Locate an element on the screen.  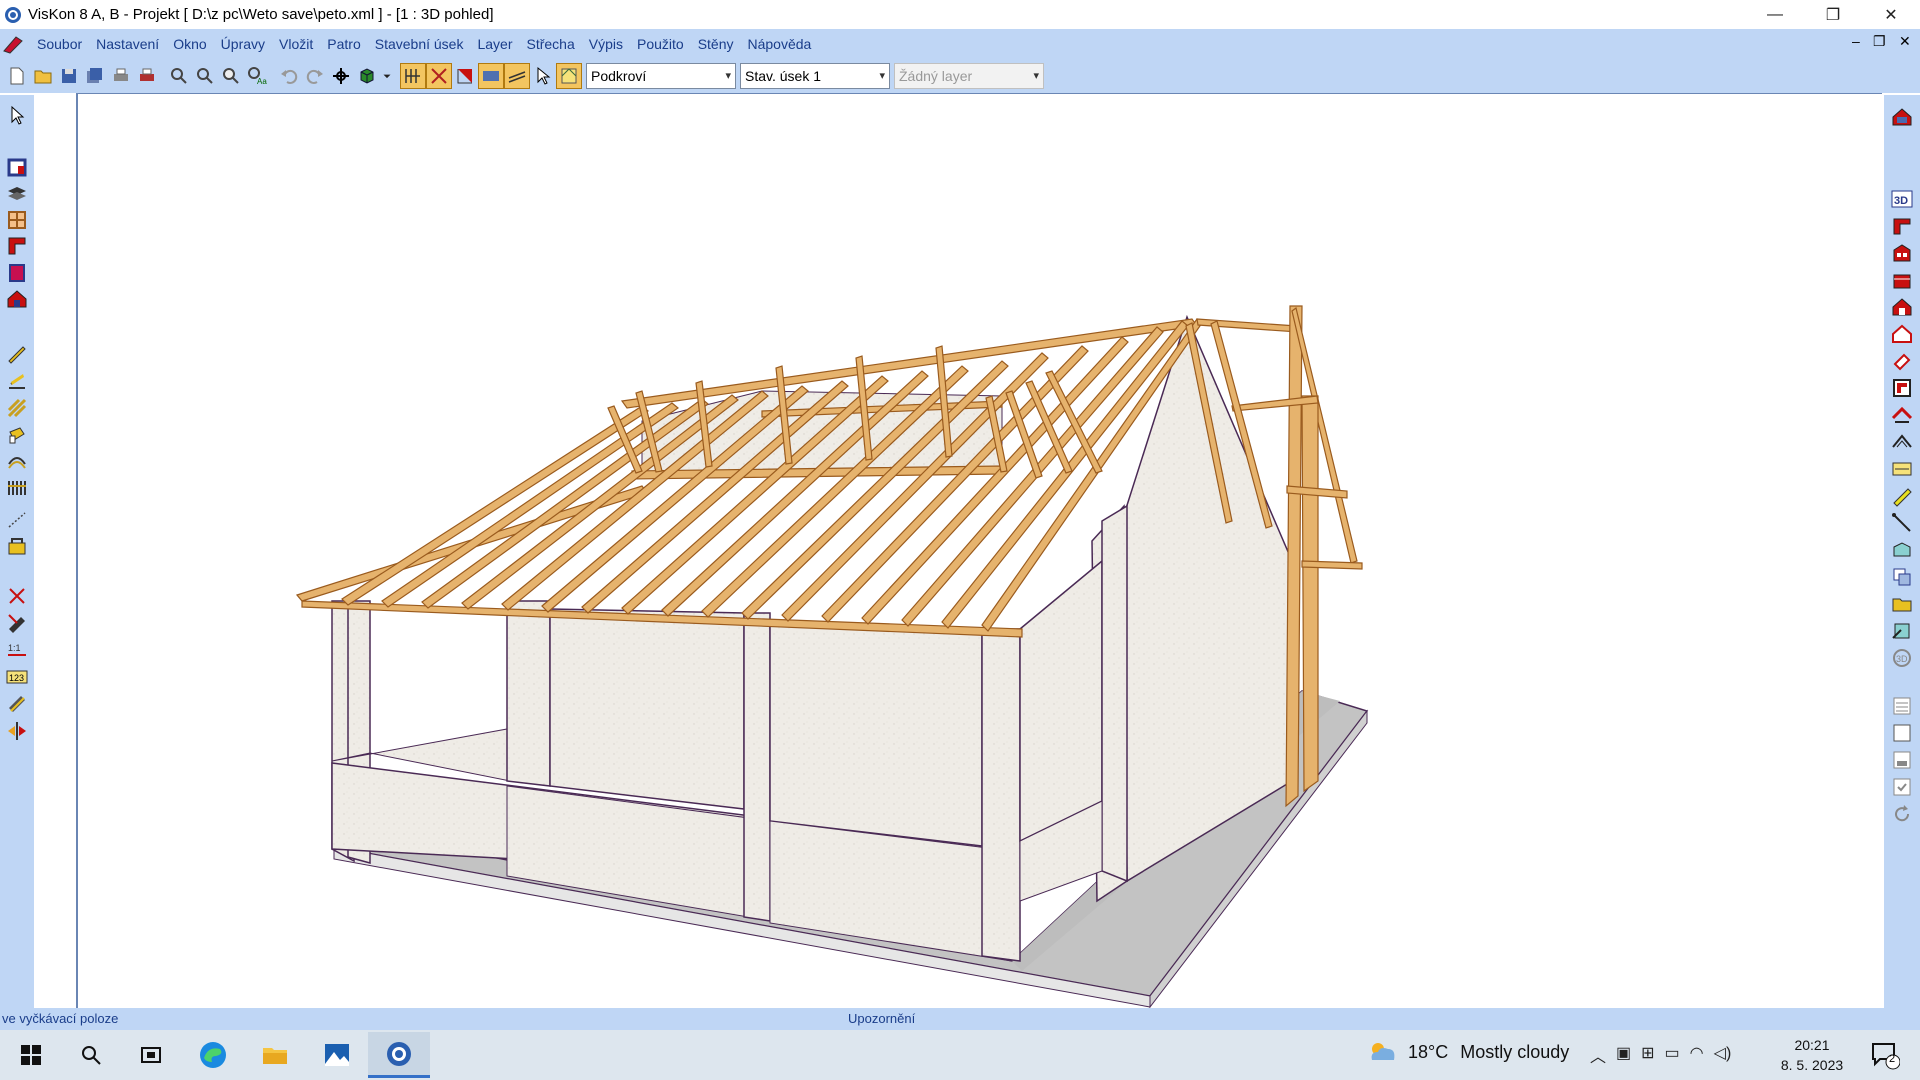
menu-pouzito: Použito is located at coordinates (660, 44).